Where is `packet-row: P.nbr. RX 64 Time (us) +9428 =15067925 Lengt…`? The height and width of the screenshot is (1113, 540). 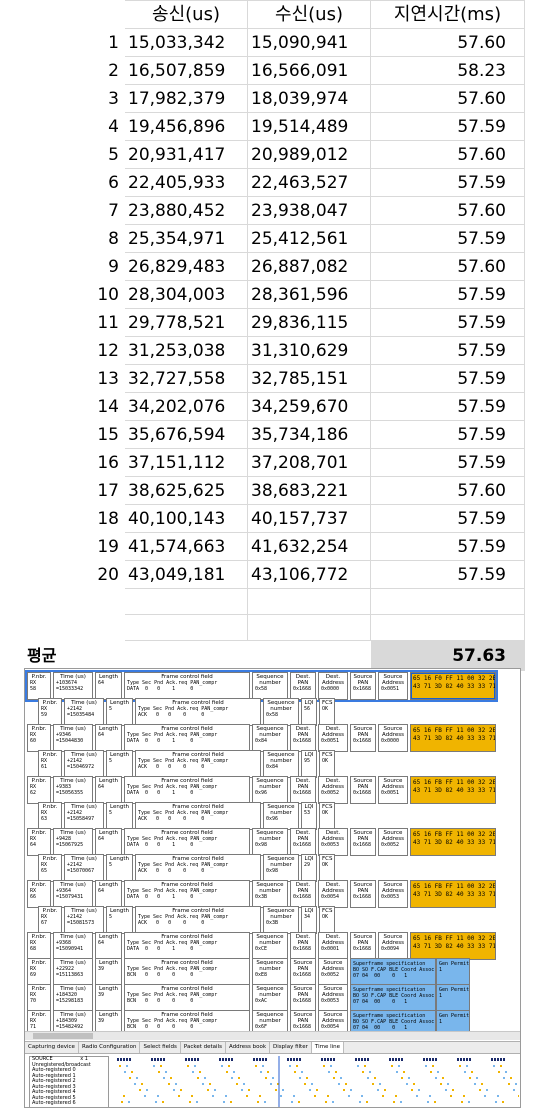
packet-row: P.nbr. RX 64 Time (us) +9428 =15067925 Lengt… is located at coordinates (261, 842).